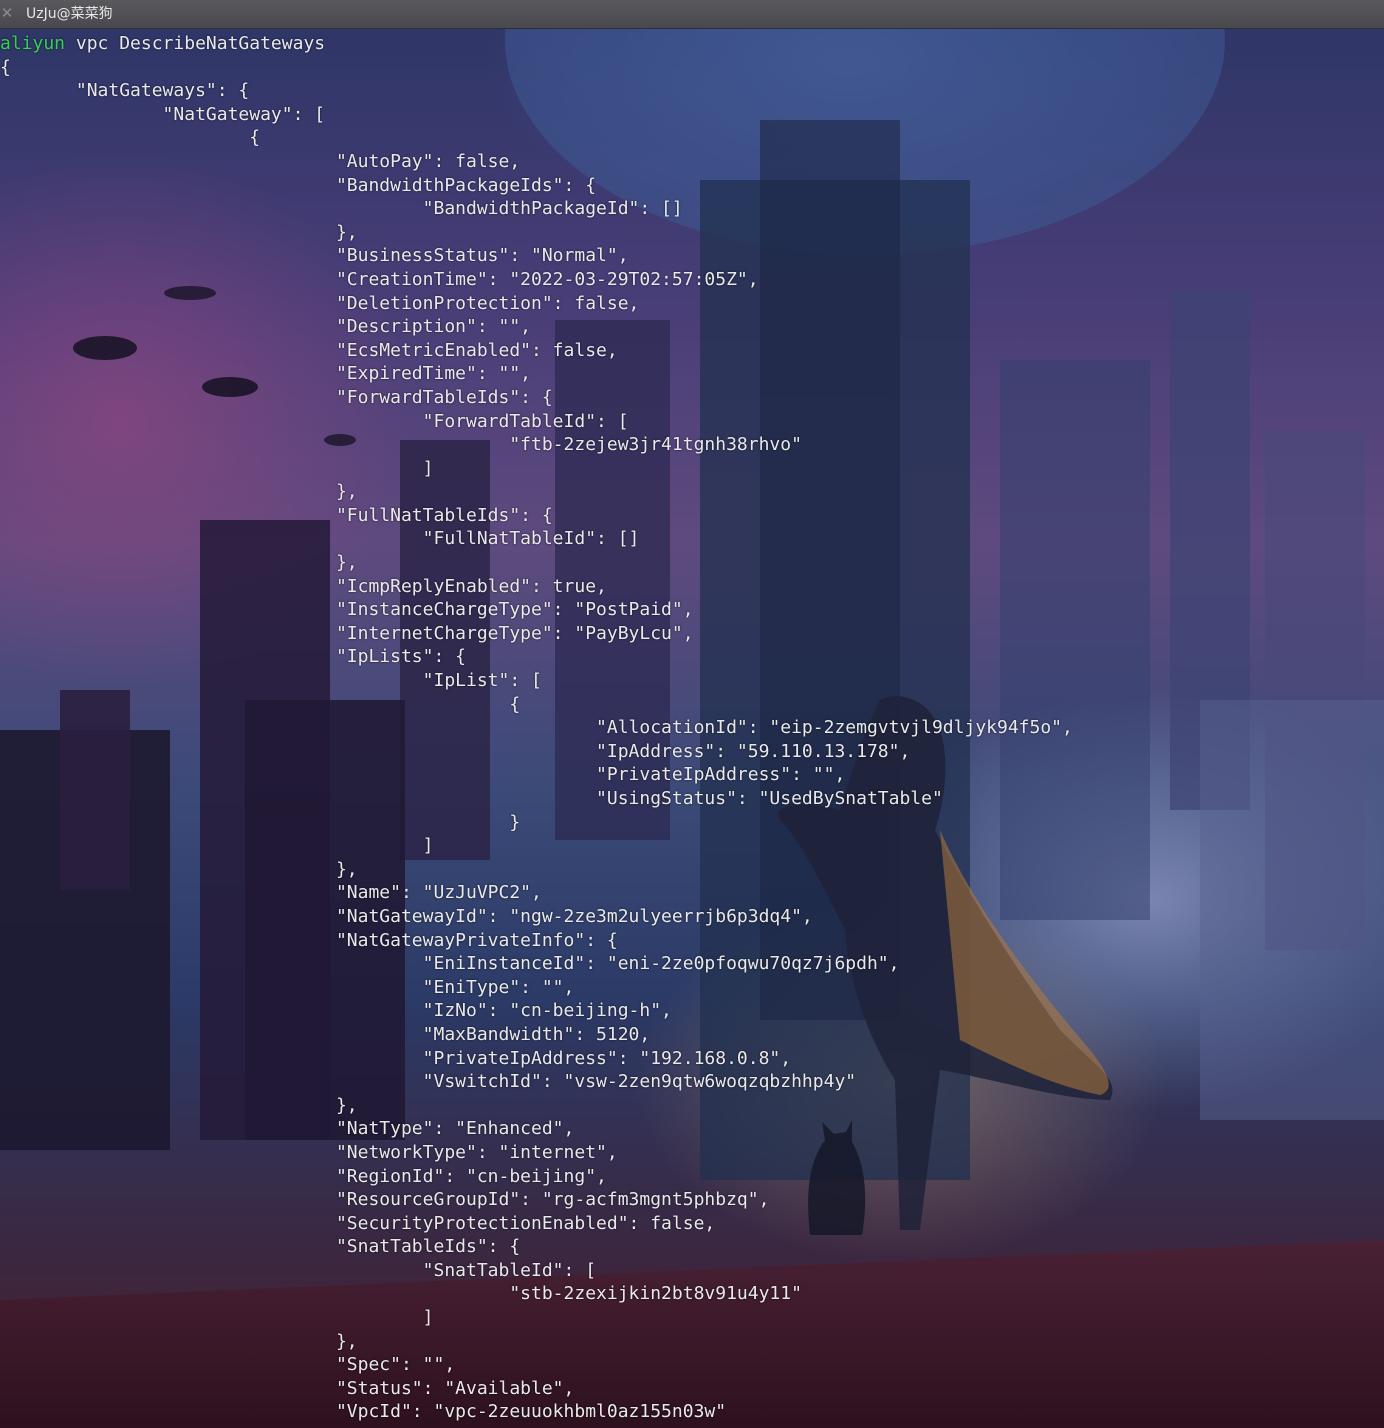 This screenshot has width=1384, height=1428. Describe the element at coordinates (233, 657) in the screenshot. I see `output-line: "IpLists": {` at that location.